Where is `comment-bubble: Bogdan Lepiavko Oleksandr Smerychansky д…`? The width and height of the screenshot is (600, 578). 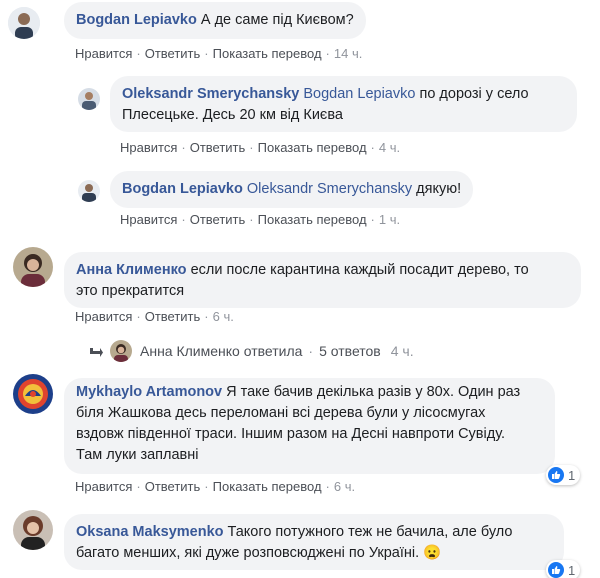 comment-bubble: Bogdan Lepiavko Oleksandr Smerychansky д… is located at coordinates (292, 189).